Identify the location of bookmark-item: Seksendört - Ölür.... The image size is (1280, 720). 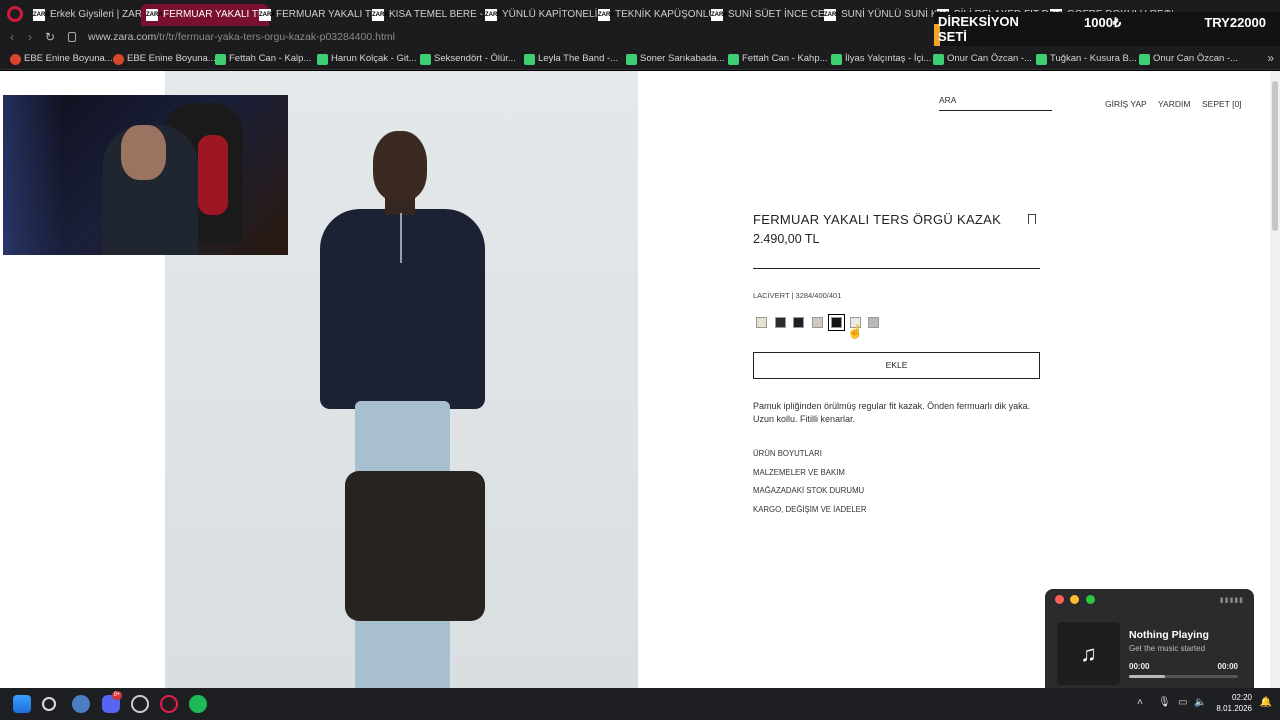
(468, 59).